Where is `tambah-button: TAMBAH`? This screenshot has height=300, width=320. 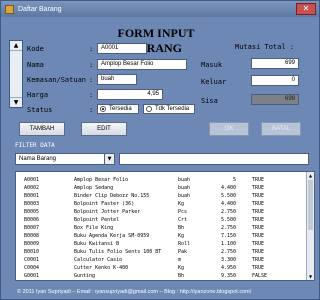
tambah-button: TAMBAH is located at coordinates (42, 129).